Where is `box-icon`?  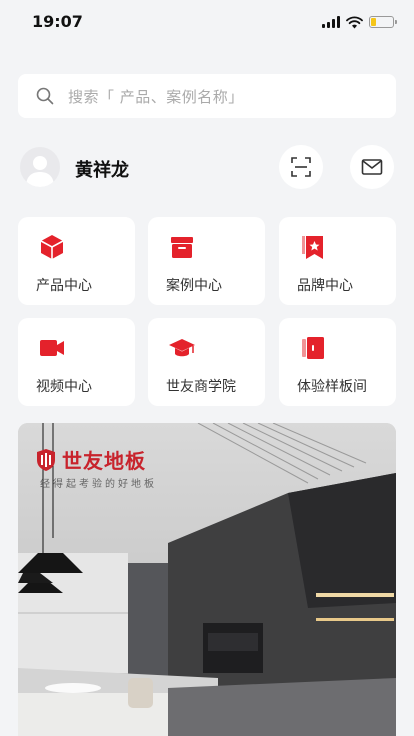 box-icon is located at coordinates (182, 247).